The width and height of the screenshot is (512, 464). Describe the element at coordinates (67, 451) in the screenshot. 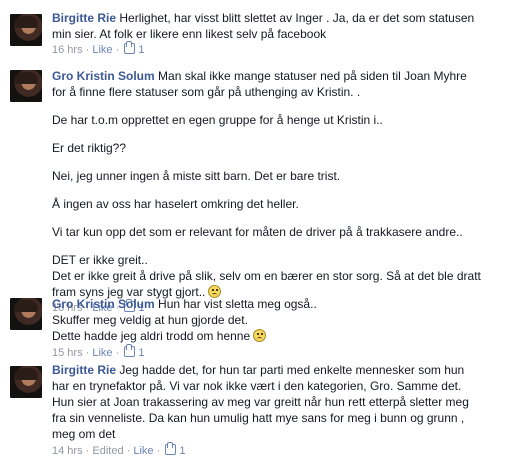

I see `timestamp: 14 hrs` at that location.